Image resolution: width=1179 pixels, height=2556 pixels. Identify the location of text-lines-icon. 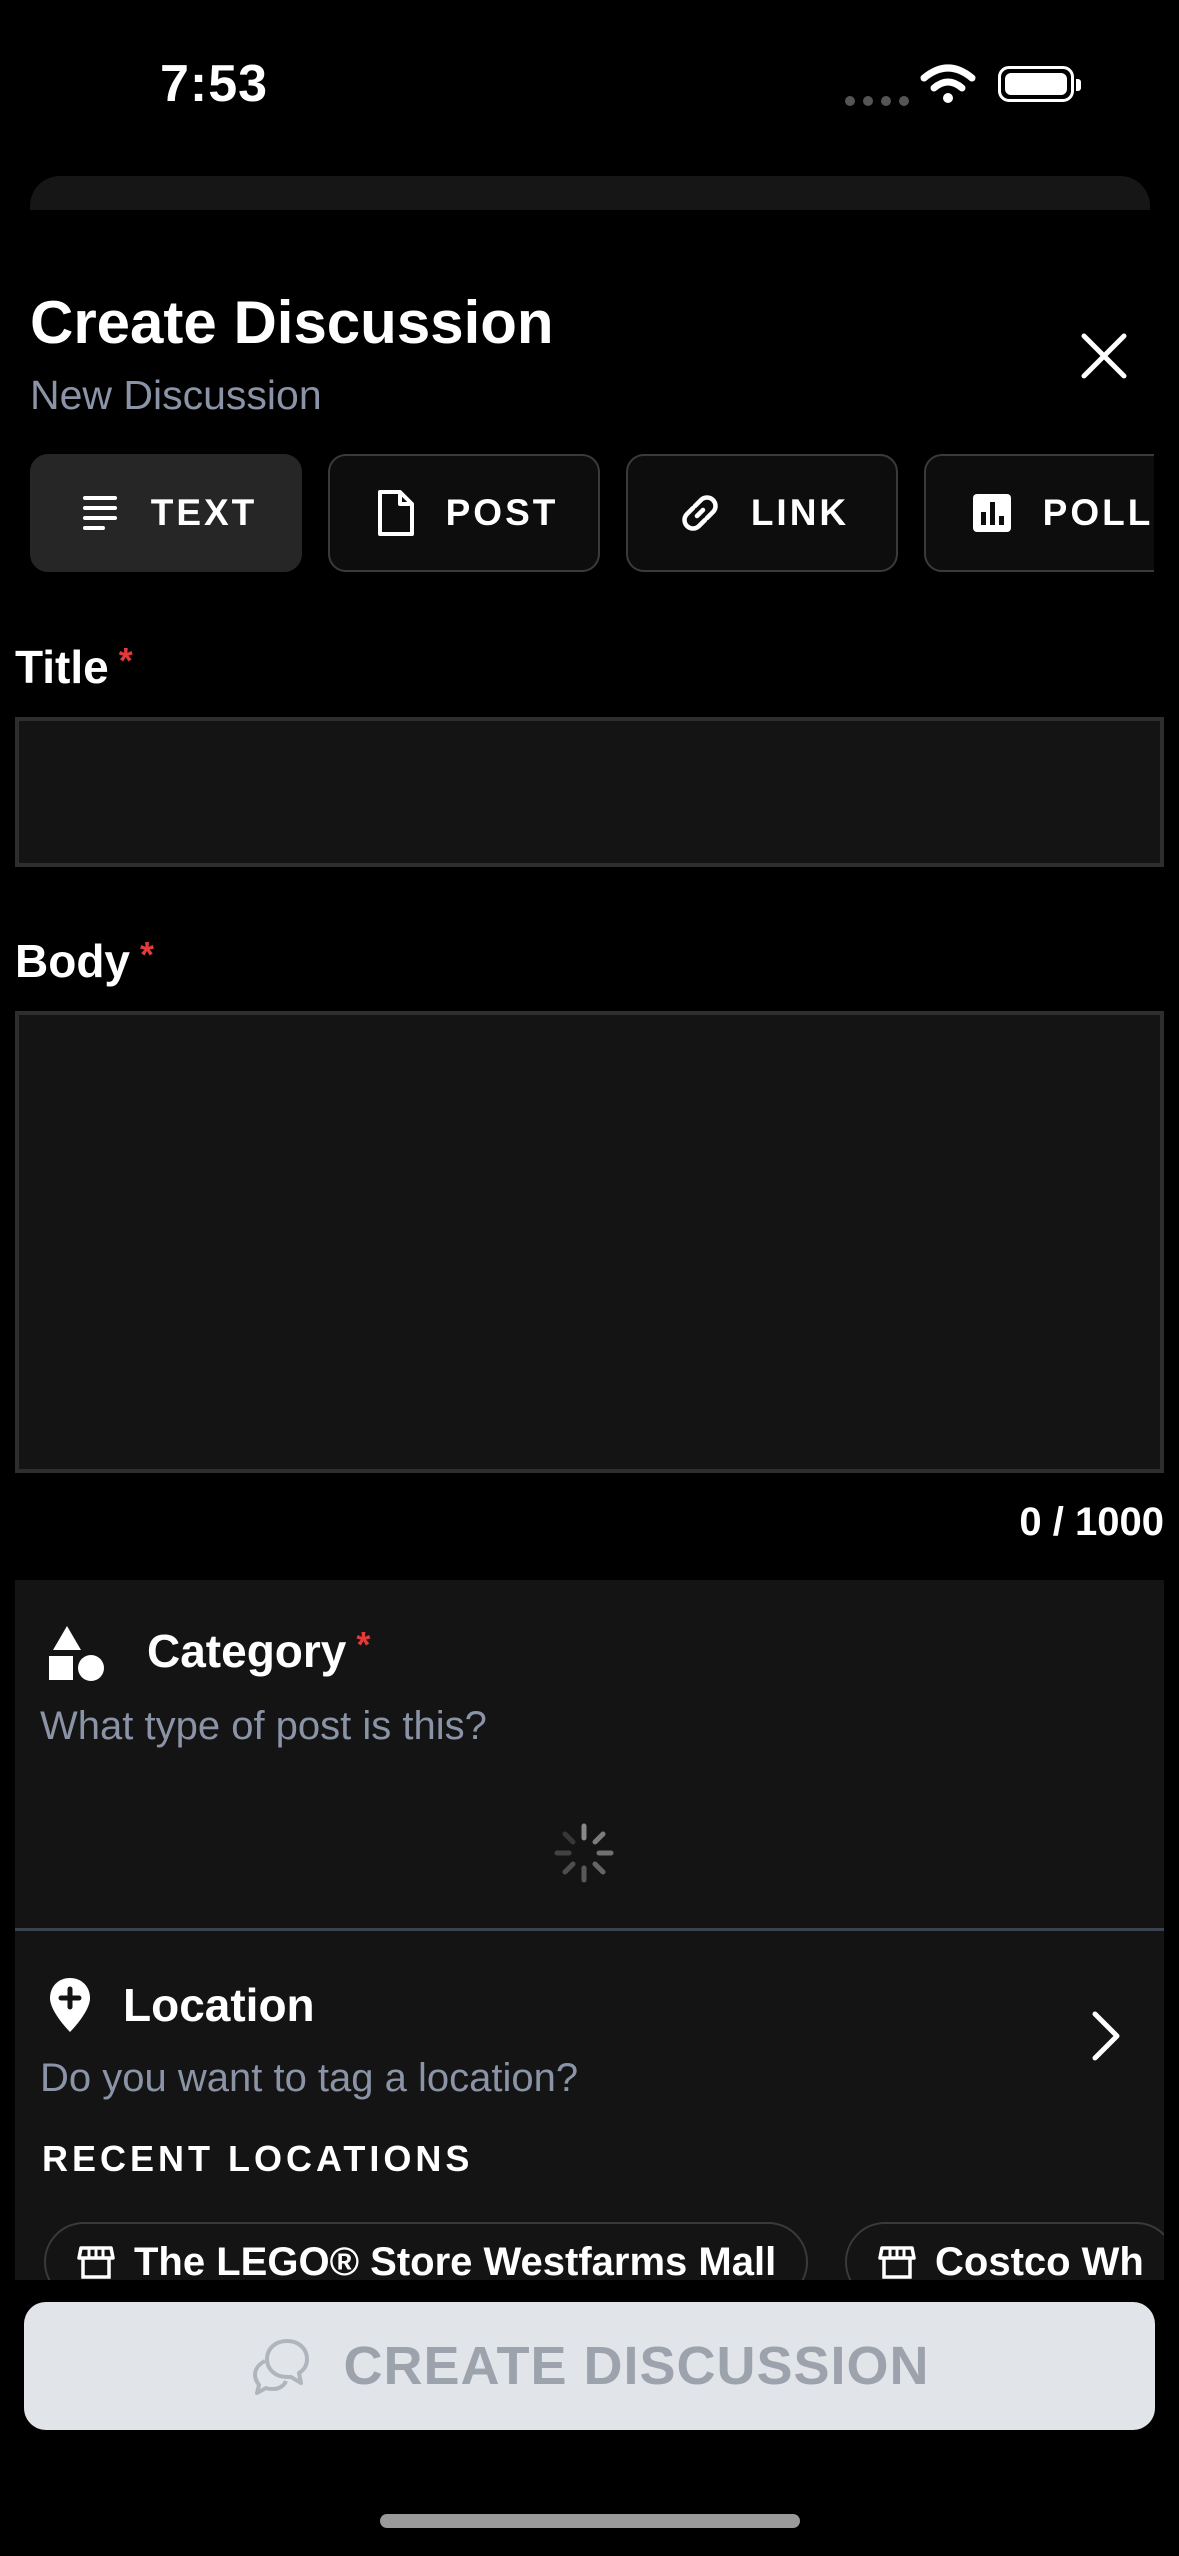
(99, 513).